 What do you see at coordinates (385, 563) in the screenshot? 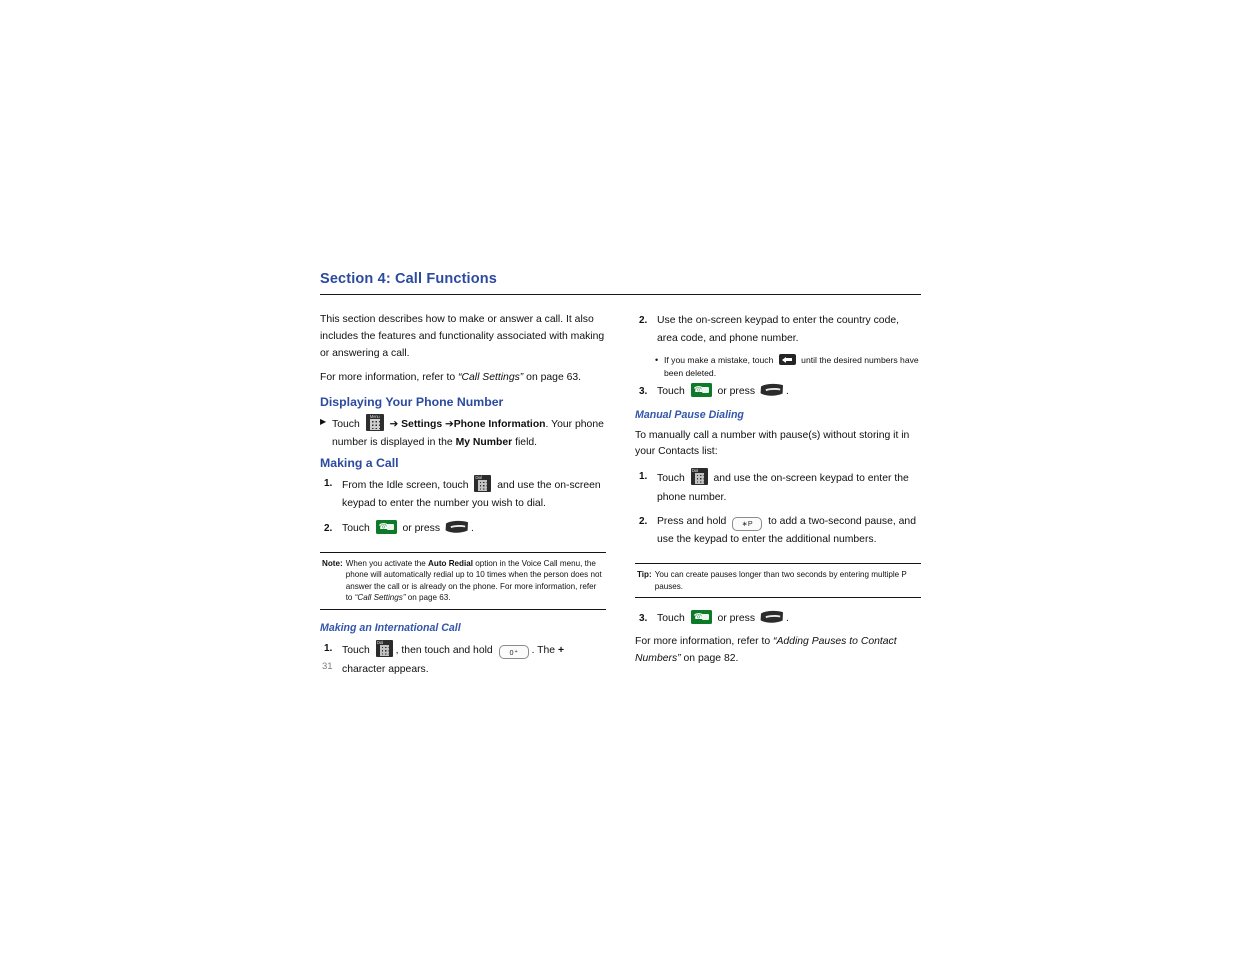
I see `note-text-1: When you activate the` at bounding box center [385, 563].